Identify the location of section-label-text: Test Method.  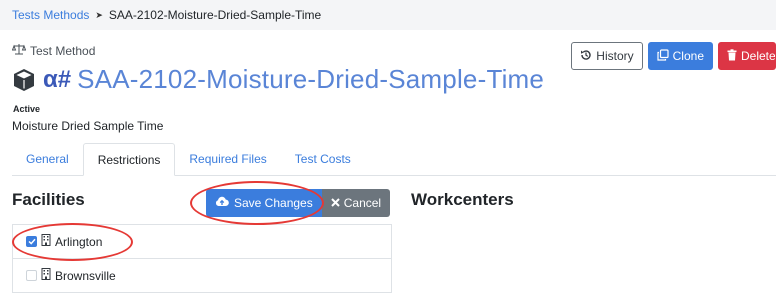
(63, 50).